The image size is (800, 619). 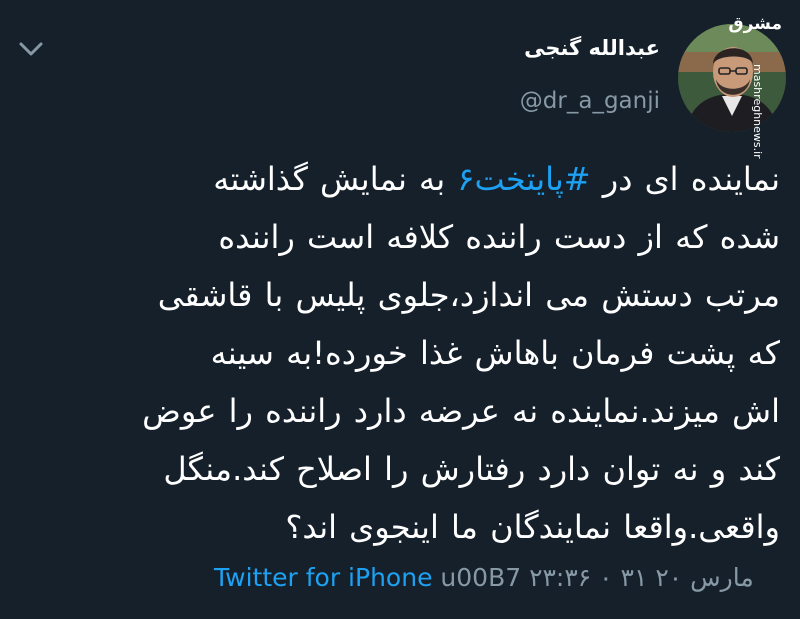 I want to click on tweet-line: شده که از دست راننده کلافه است راننده, so click(x=499, y=237).